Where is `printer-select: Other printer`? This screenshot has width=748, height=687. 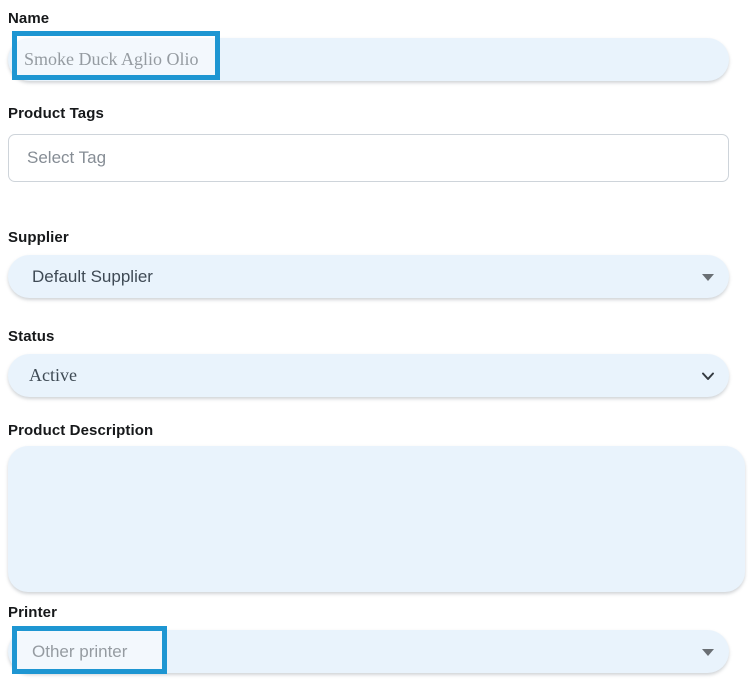 printer-select: Other printer is located at coordinates (368, 651).